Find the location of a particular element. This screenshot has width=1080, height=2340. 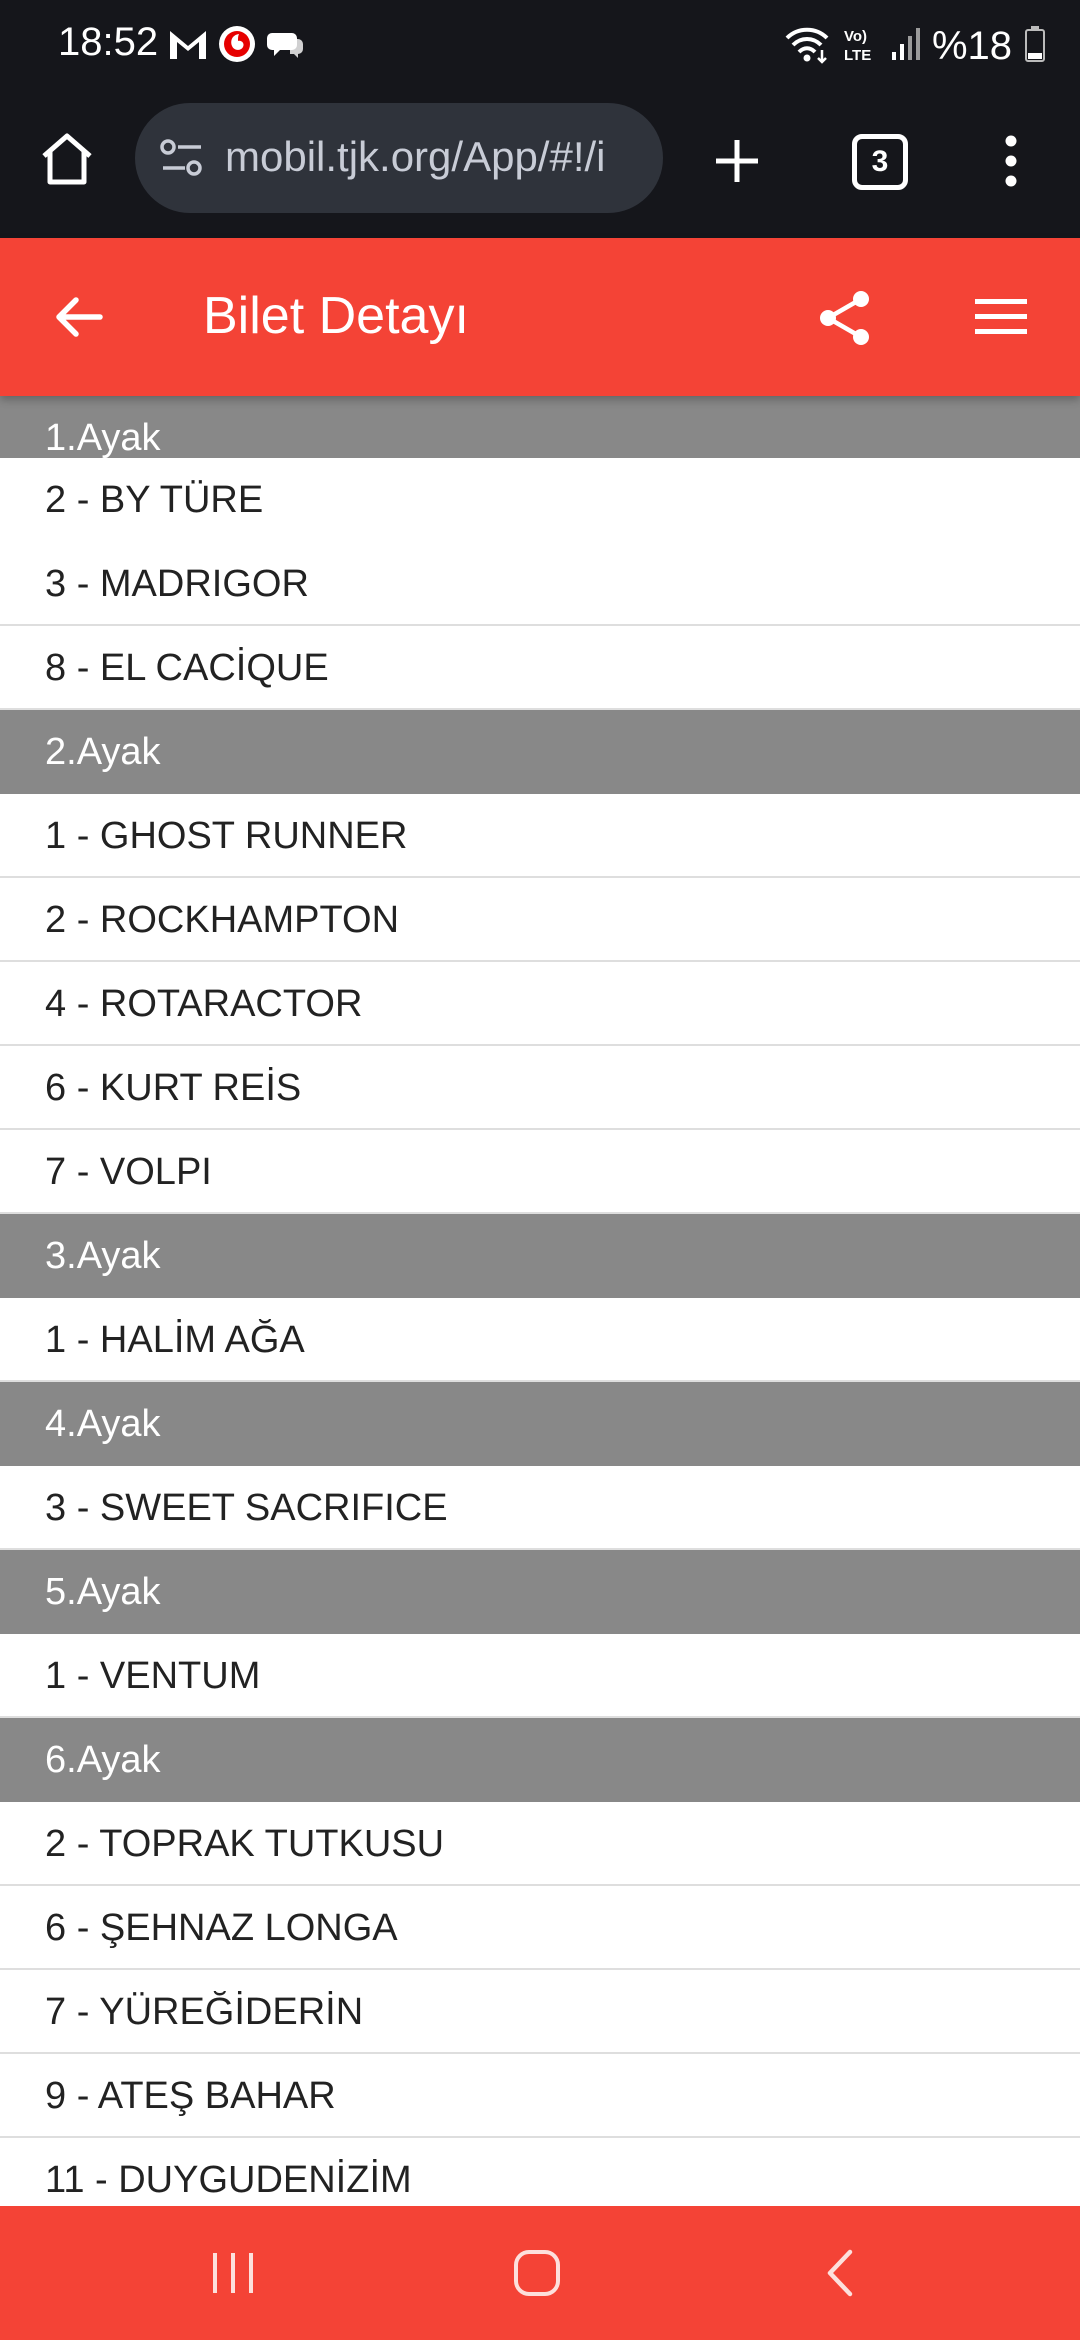

share-button is located at coordinates (845, 320).